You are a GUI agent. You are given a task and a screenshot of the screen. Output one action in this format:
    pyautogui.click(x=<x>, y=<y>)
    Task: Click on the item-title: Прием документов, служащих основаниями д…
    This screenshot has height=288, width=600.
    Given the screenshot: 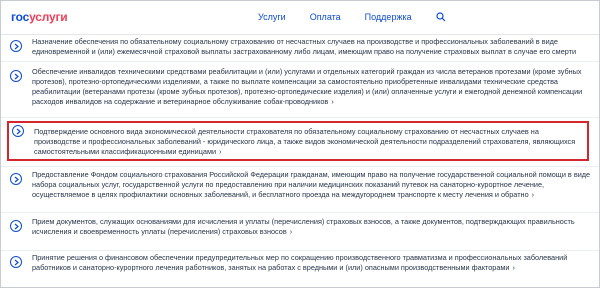 What is the action you would take?
    pyautogui.click(x=303, y=226)
    